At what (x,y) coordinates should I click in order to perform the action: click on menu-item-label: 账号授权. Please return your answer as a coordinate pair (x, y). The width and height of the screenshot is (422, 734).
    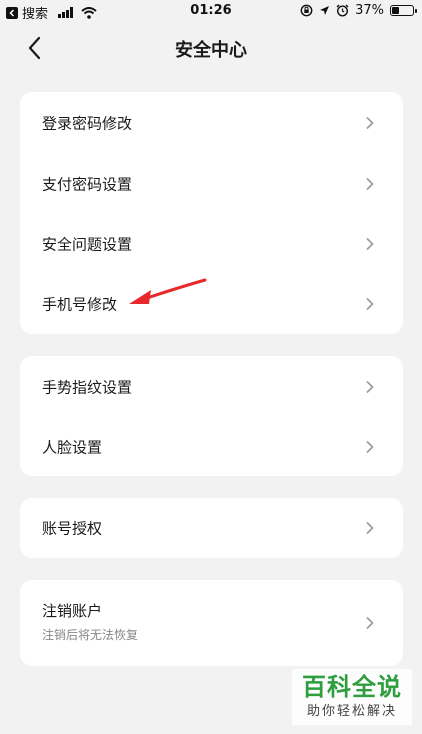
    Looking at the image, I should click on (72, 528).